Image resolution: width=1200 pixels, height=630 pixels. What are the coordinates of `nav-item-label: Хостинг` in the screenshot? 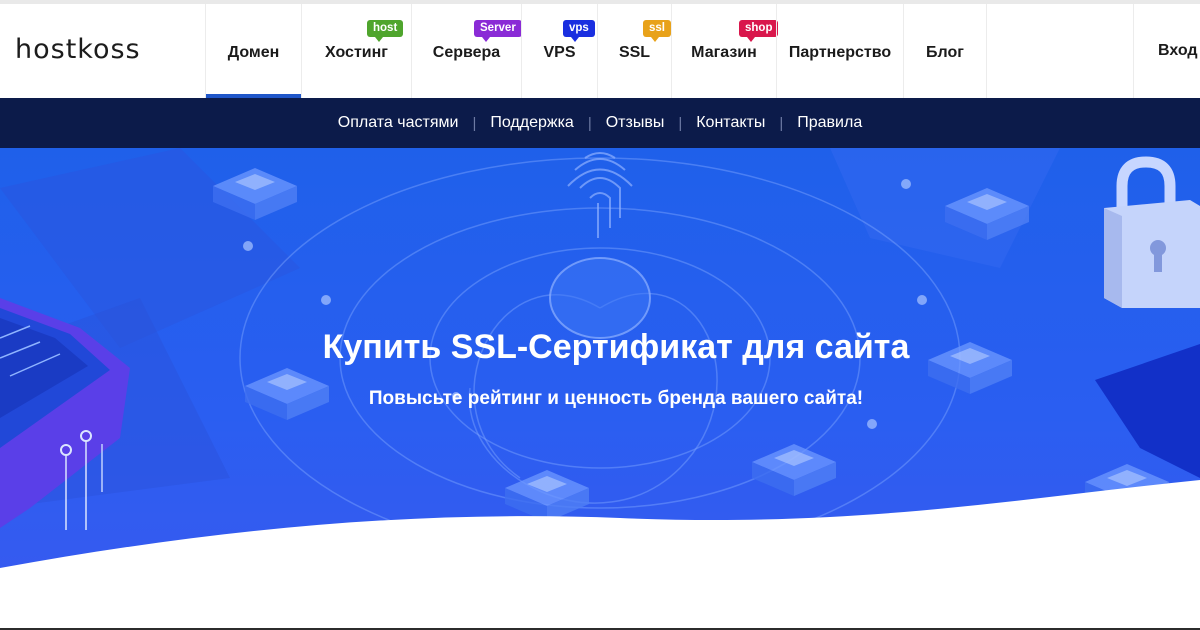 It's located at (356, 52).